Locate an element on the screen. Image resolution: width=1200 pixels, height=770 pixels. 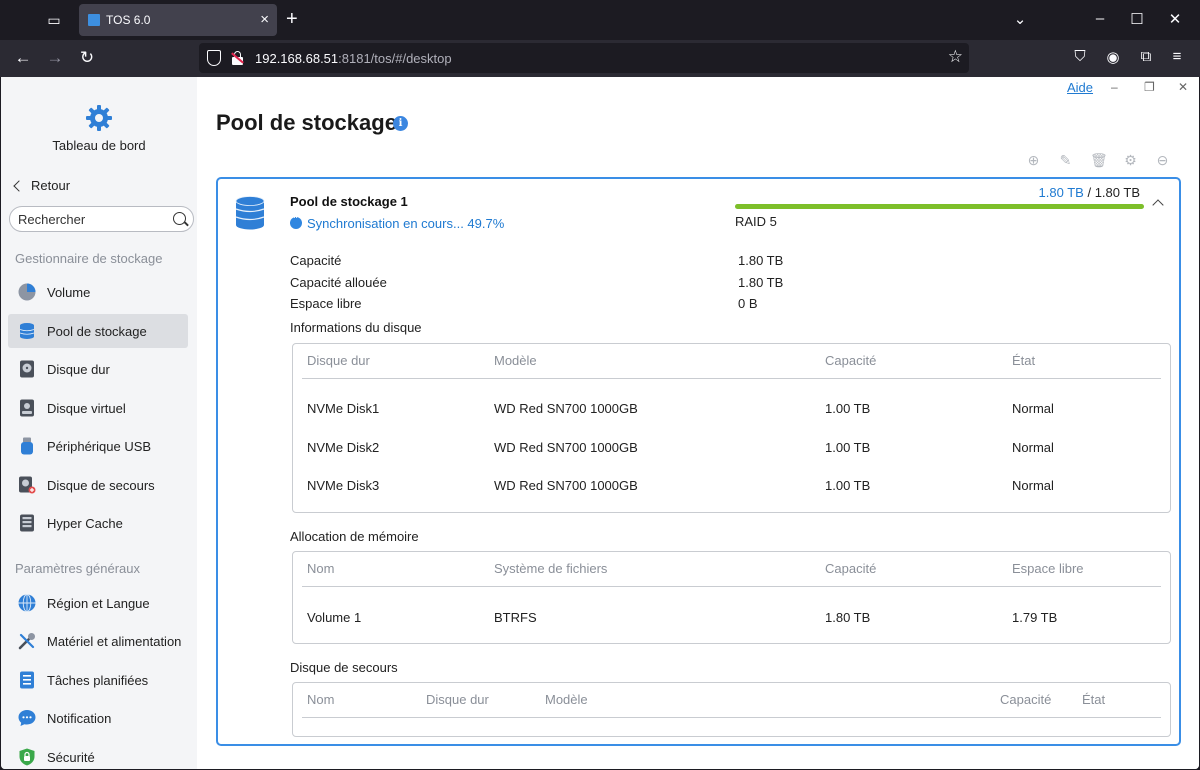
sidebar-item-hard-disk: Disque dur is located at coordinates (98, 369).